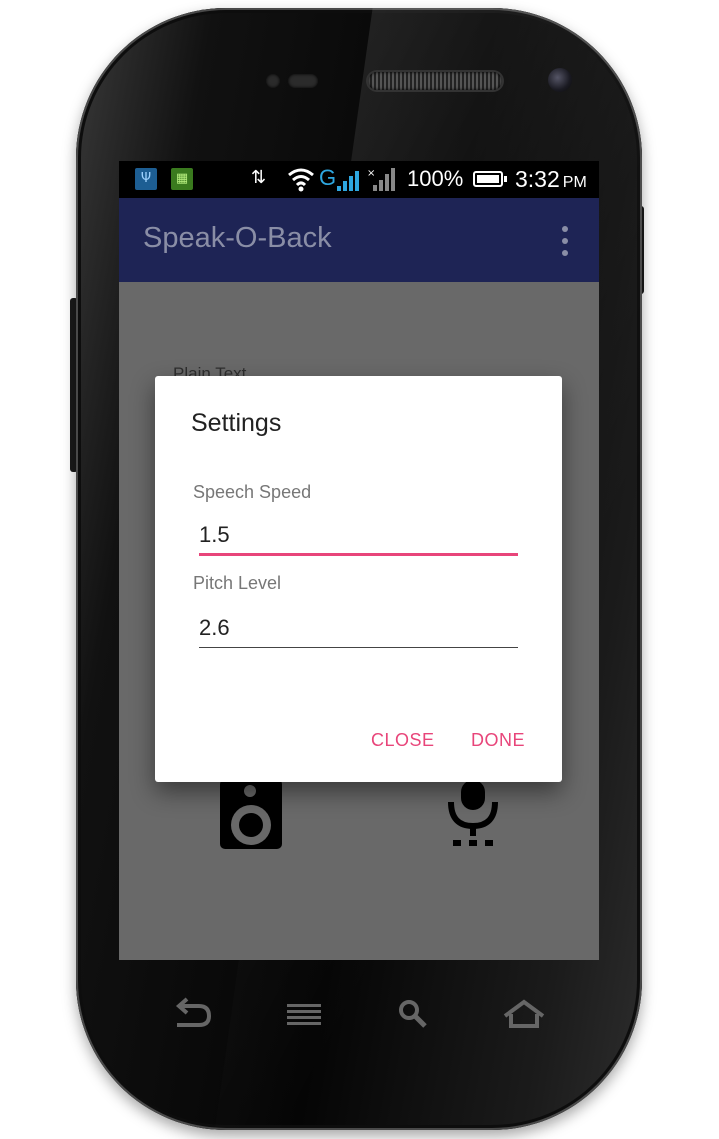  What do you see at coordinates (473, 813) in the screenshot?
I see `microphone-icon` at bounding box center [473, 813].